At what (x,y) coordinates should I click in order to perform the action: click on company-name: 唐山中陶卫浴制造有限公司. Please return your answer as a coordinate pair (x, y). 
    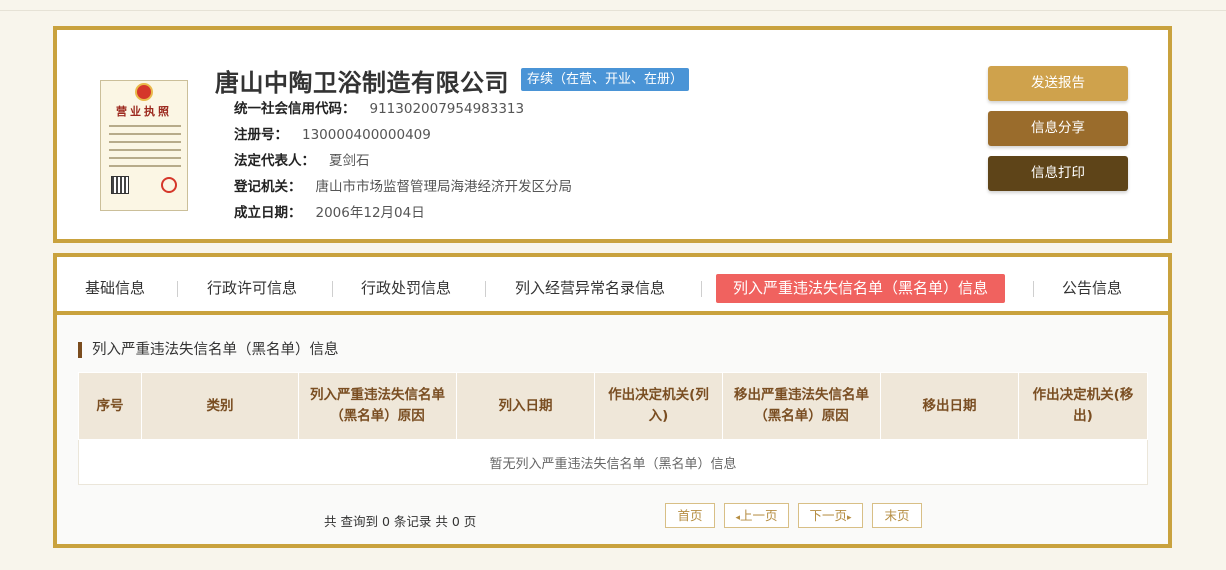
    Looking at the image, I should click on (362, 83).